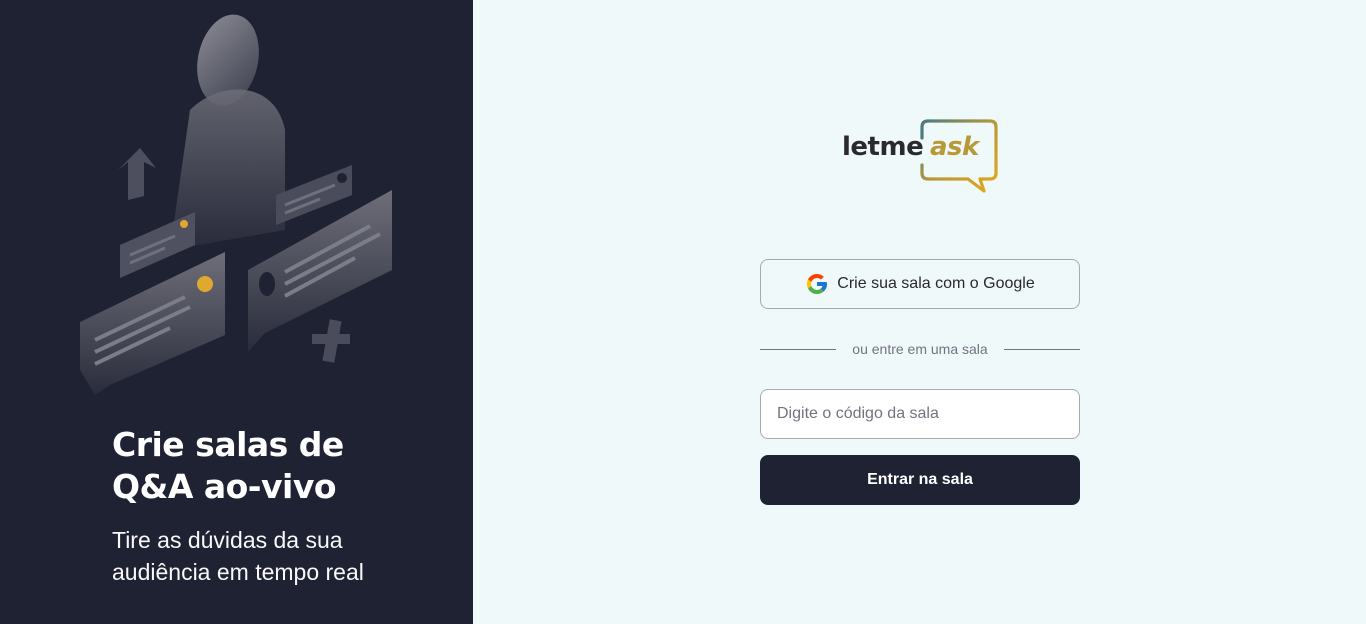 The height and width of the screenshot is (624, 1366). Describe the element at coordinates (883, 147) in the screenshot. I see `logo-text-letme: letme` at that location.